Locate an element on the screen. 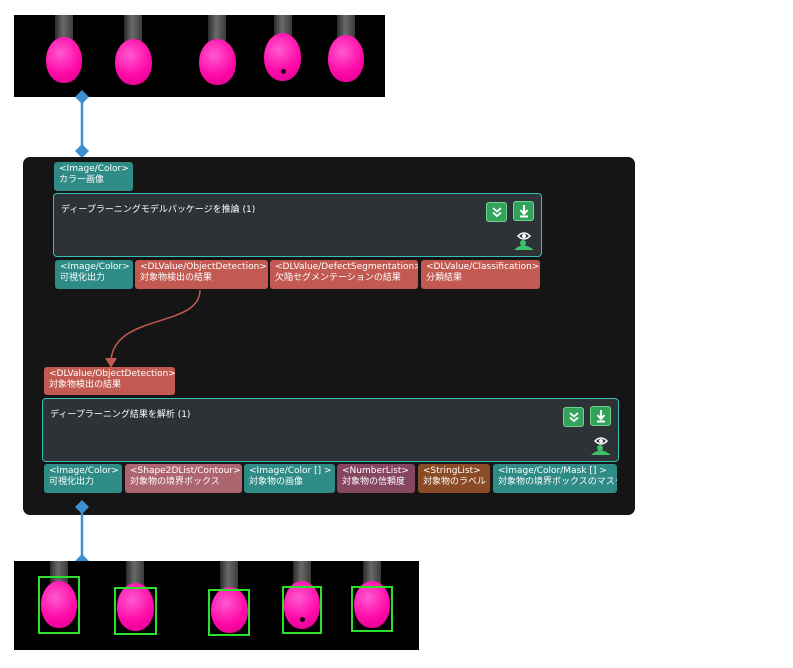 This screenshot has width=793, height=668. input-image is located at coordinates (199, 56).